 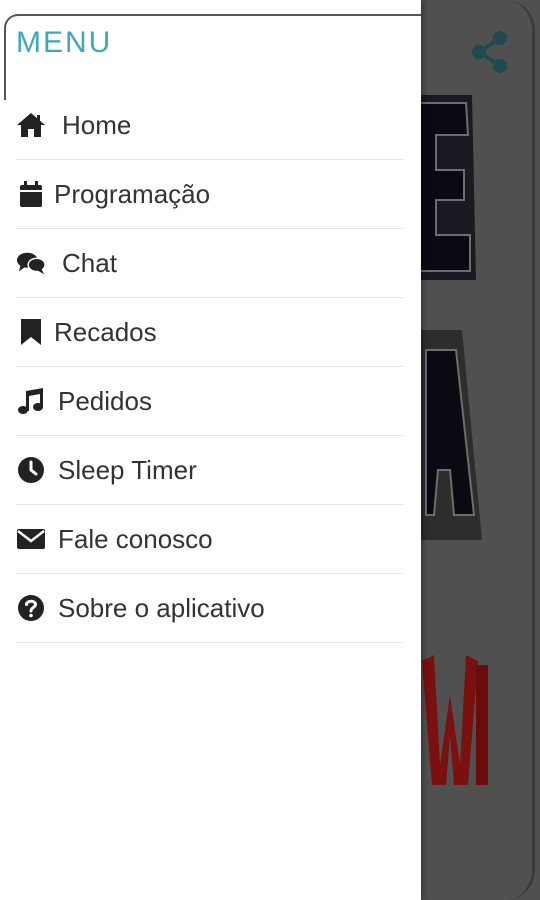 I want to click on bookmark-icon, so click(x=31, y=332).